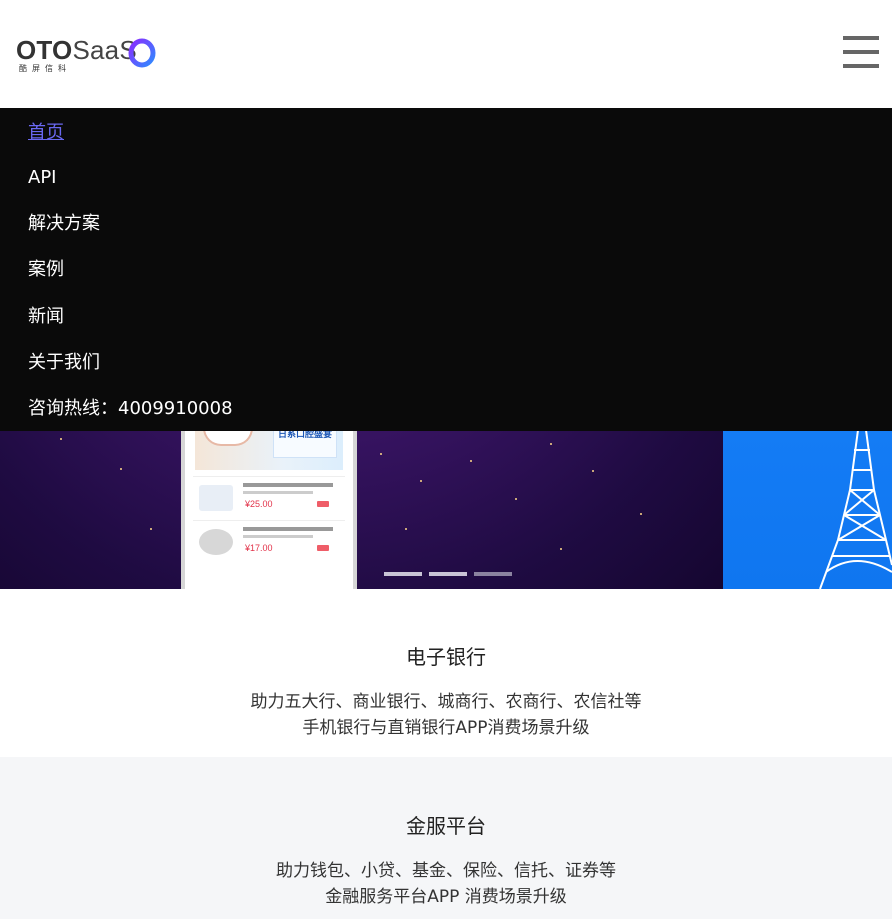  What do you see at coordinates (269, 541) in the screenshot?
I see `product-item: ¥17.00` at bounding box center [269, 541].